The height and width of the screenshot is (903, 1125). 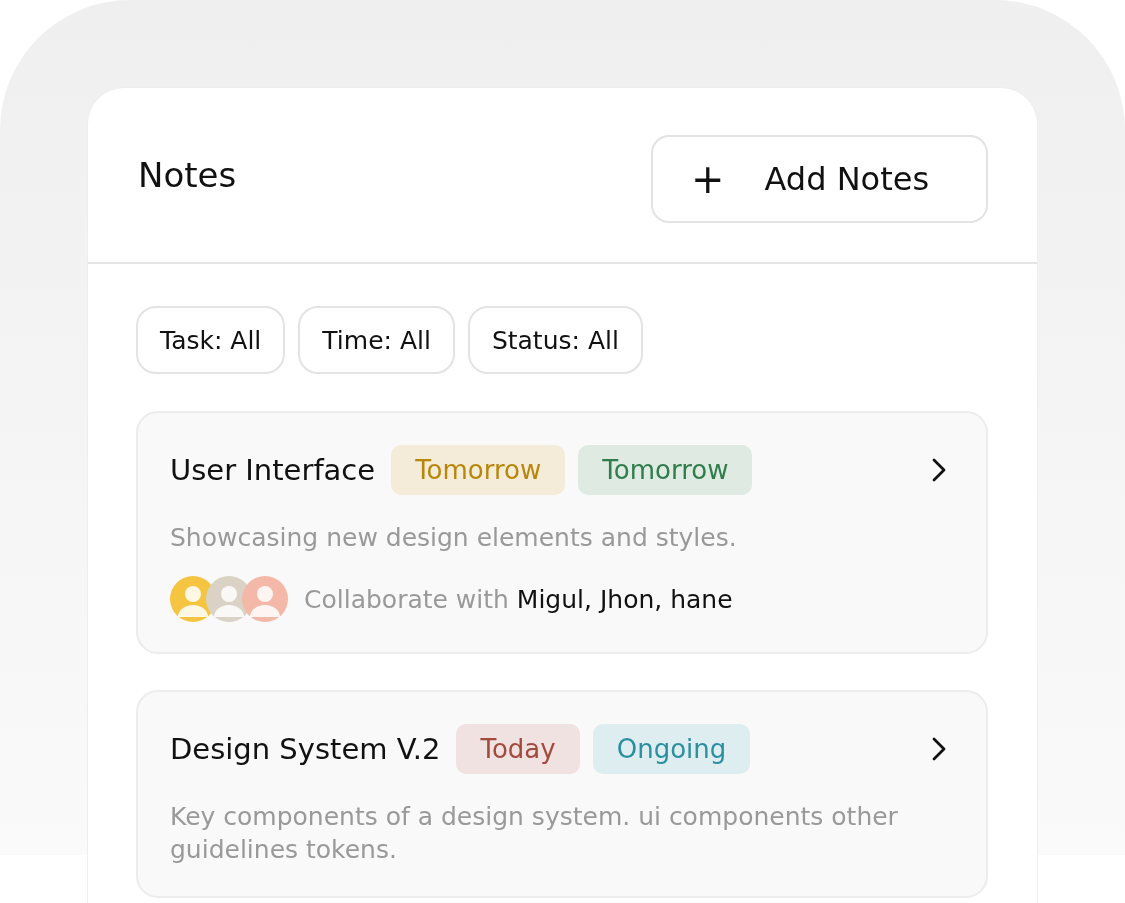 I want to click on filter-chip: Task: All, so click(x=211, y=340).